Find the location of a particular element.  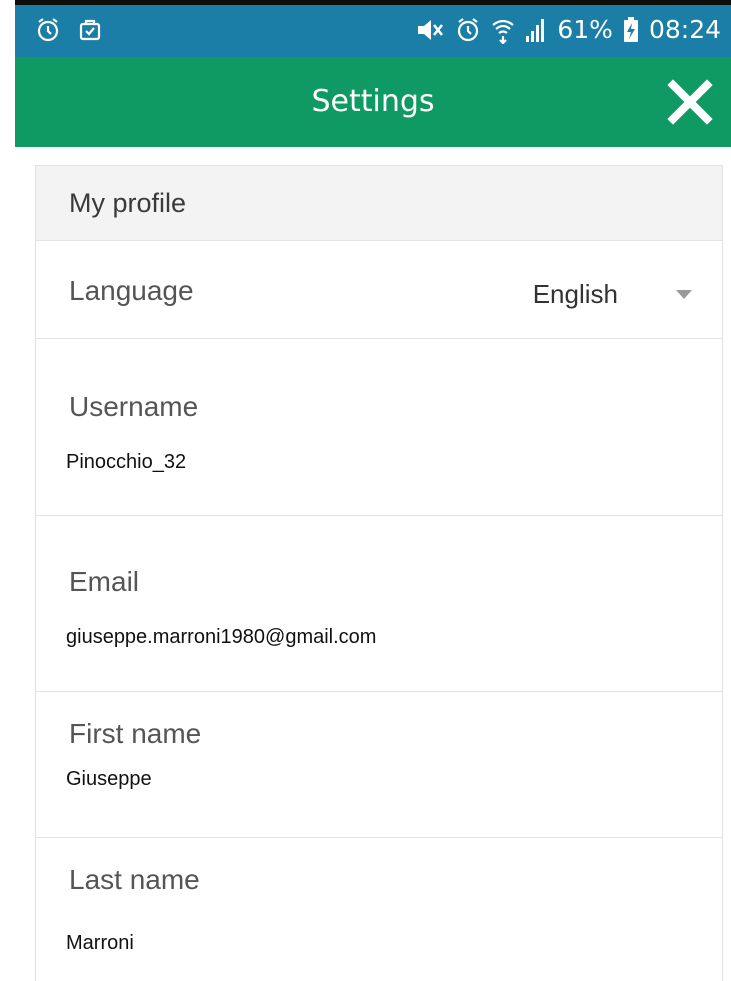

mute-icon is located at coordinates (430, 30).